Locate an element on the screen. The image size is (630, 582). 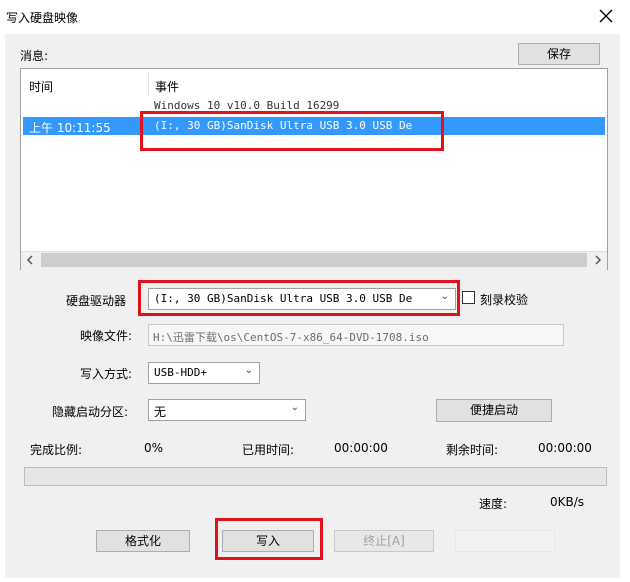
column-header-time: 时间 is located at coordinates (41, 86).